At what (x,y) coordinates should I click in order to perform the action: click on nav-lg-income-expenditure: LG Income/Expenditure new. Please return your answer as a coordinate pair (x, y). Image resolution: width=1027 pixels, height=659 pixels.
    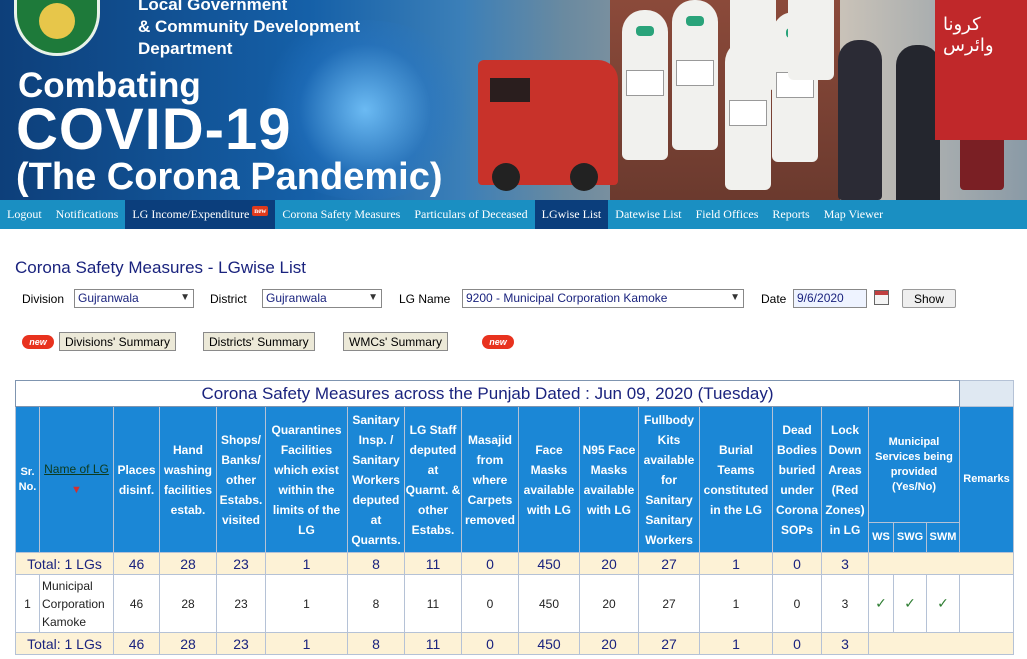
    Looking at the image, I should click on (200, 214).